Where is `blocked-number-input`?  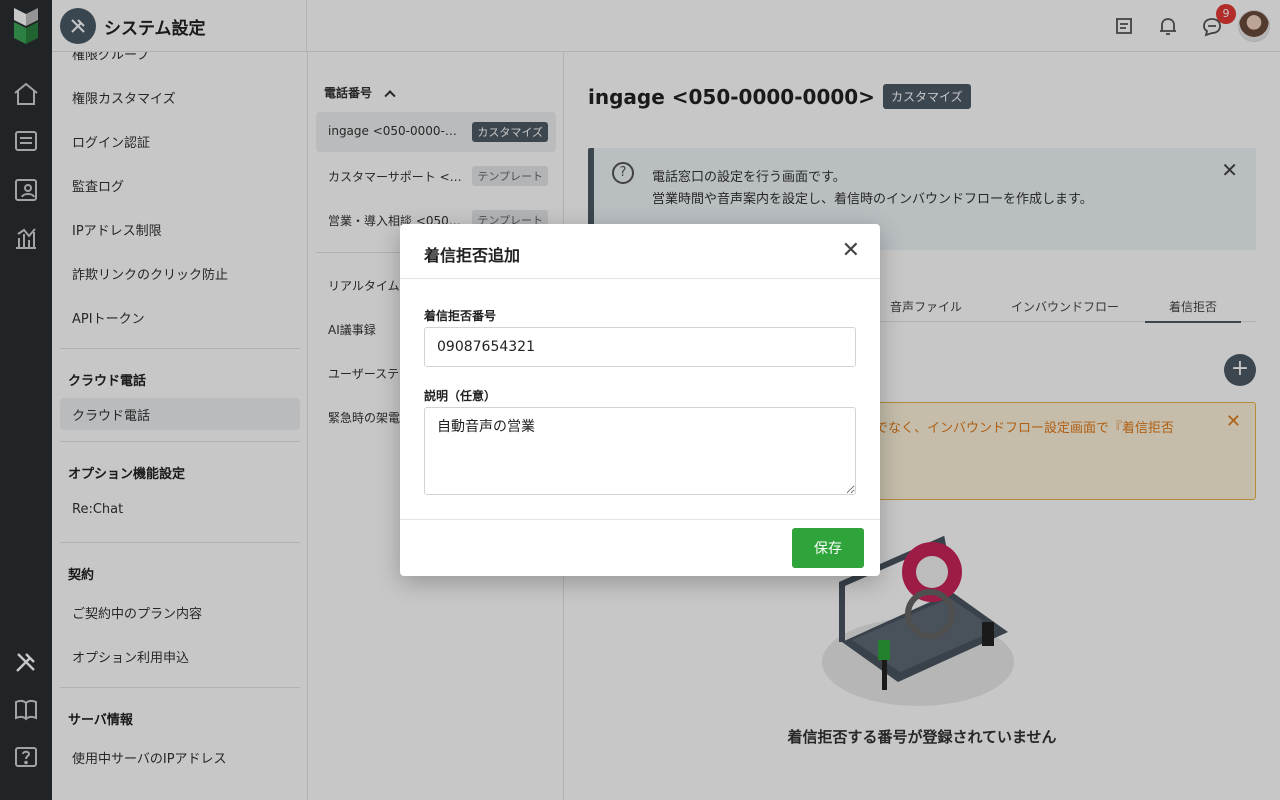 blocked-number-input is located at coordinates (640, 347).